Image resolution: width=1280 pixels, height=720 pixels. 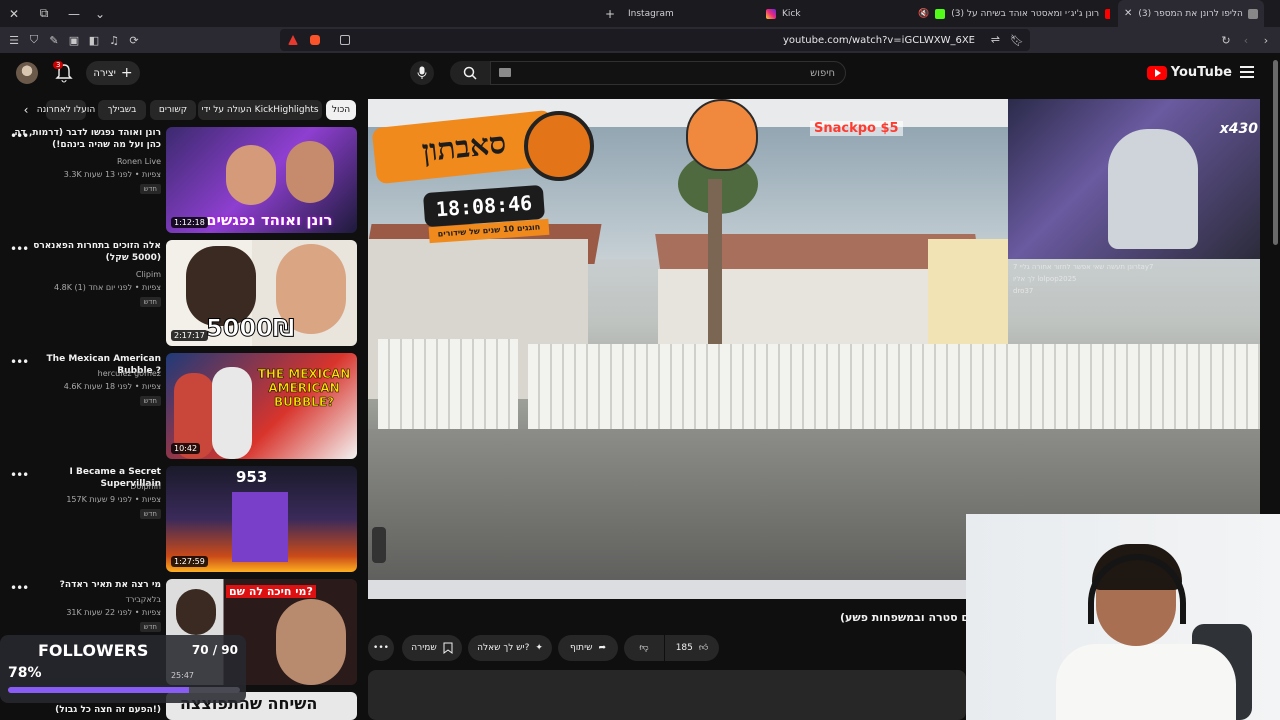 What do you see at coordinates (54, 40) in the screenshot?
I see `extensions-icon: ✎` at bounding box center [54, 40].